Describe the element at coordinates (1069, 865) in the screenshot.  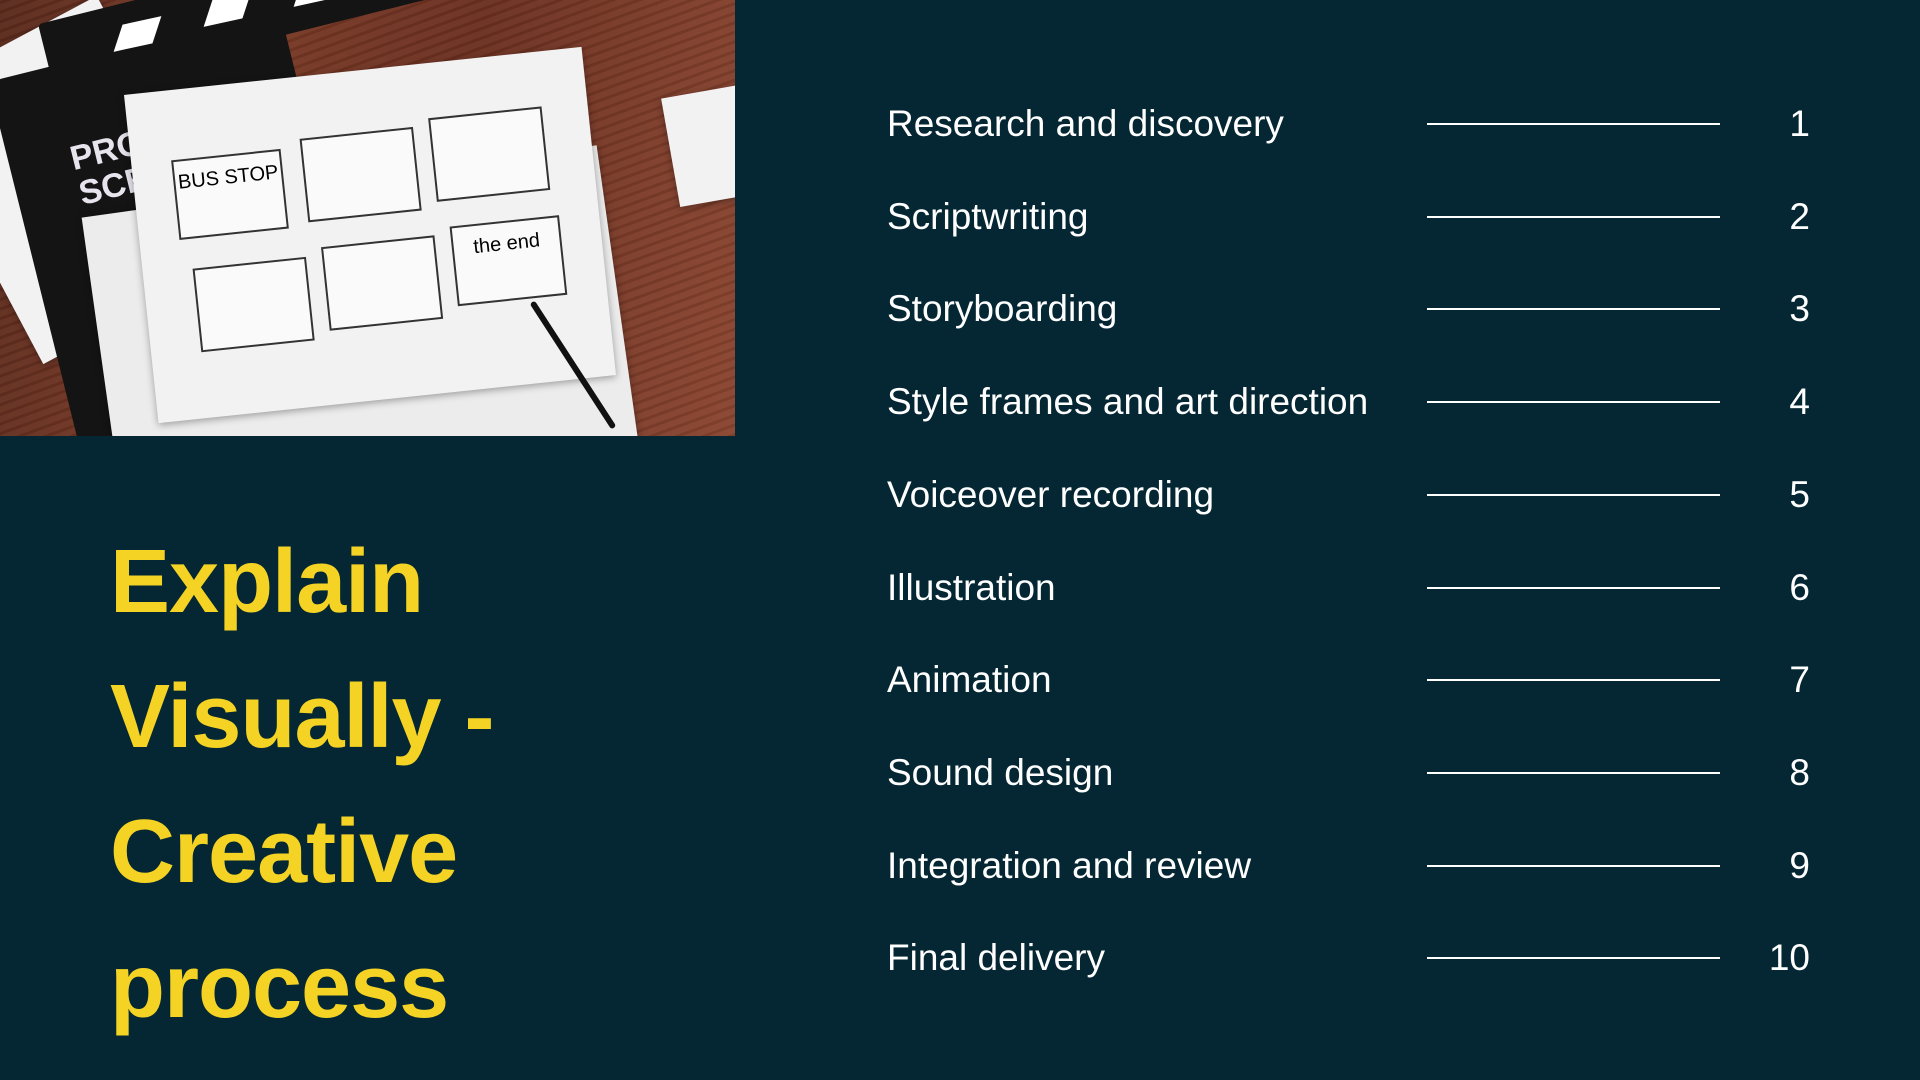
I see `item-label: Integration and review` at that location.